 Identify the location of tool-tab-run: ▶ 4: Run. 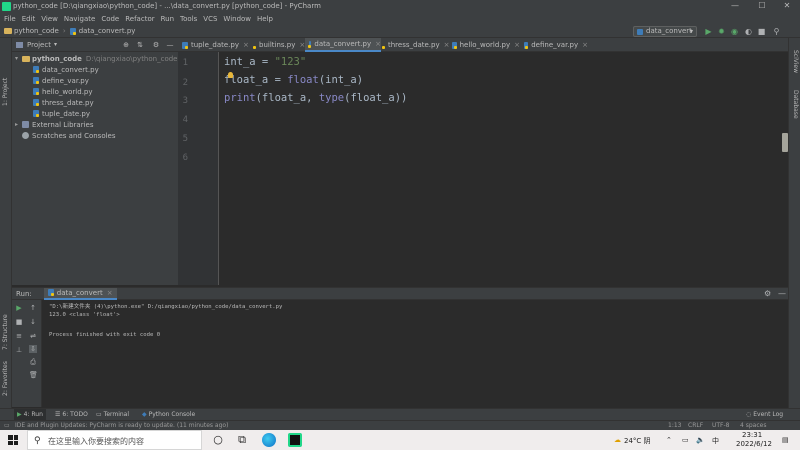
(30, 414).